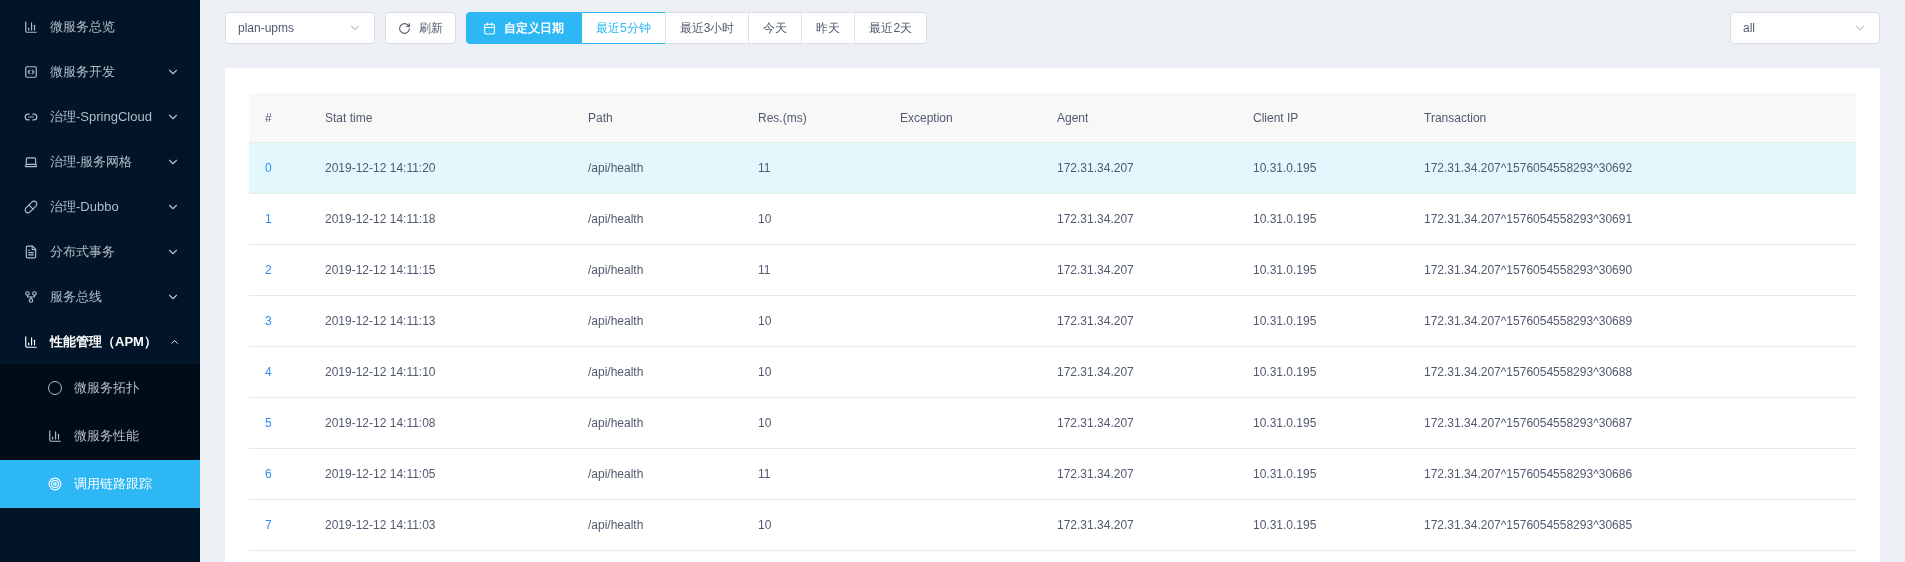  What do you see at coordinates (1528, 525) in the screenshot?
I see `table-cell-text: 172.31.34.207^1576054558293^30685` at bounding box center [1528, 525].